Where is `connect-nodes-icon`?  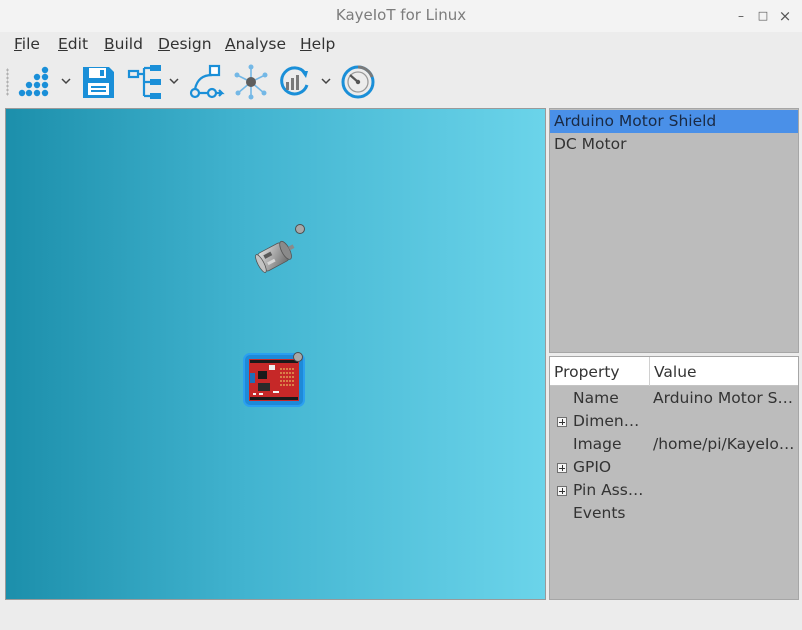 connect-nodes-icon is located at coordinates (207, 81).